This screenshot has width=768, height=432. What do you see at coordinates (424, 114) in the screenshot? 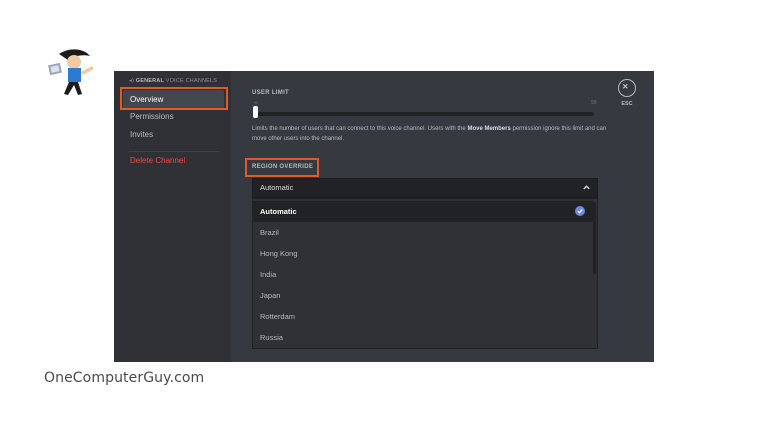
I see `user-limit-slider-track` at bounding box center [424, 114].